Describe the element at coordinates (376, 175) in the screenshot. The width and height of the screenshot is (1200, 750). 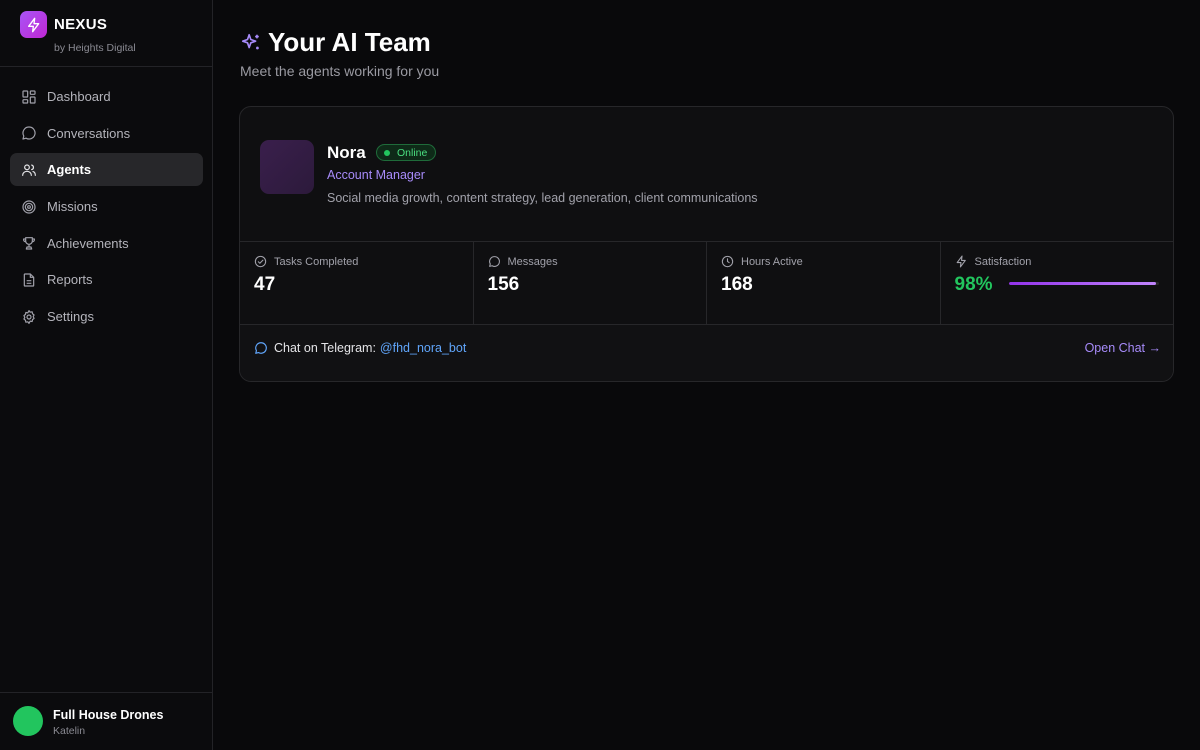
I see `agent-role: Account Manager` at that location.